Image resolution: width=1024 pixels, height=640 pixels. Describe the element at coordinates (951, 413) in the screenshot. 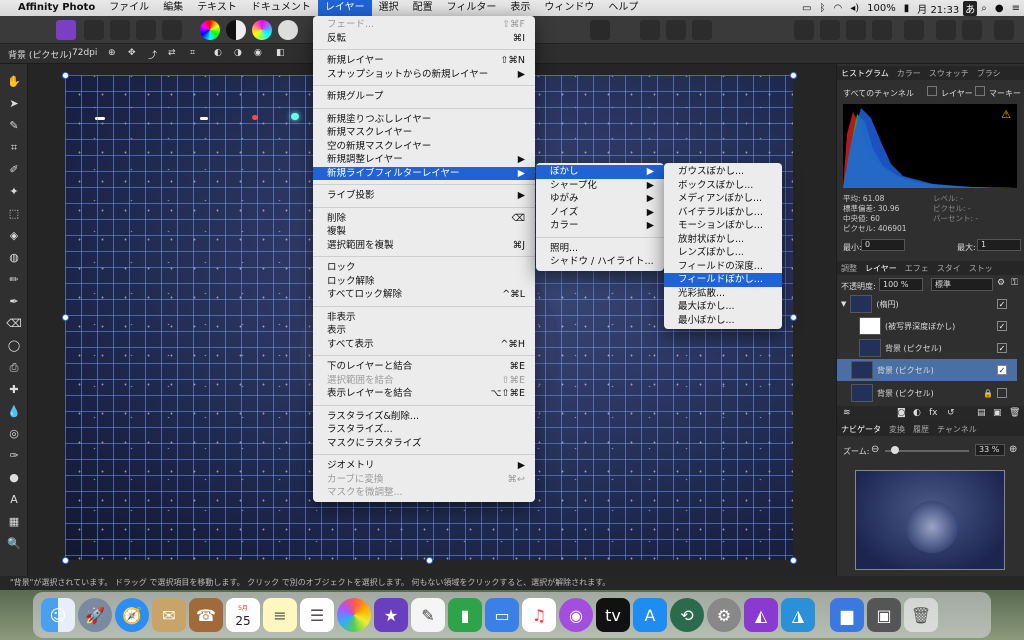

I see `brush-layer-icon: ↺` at that location.